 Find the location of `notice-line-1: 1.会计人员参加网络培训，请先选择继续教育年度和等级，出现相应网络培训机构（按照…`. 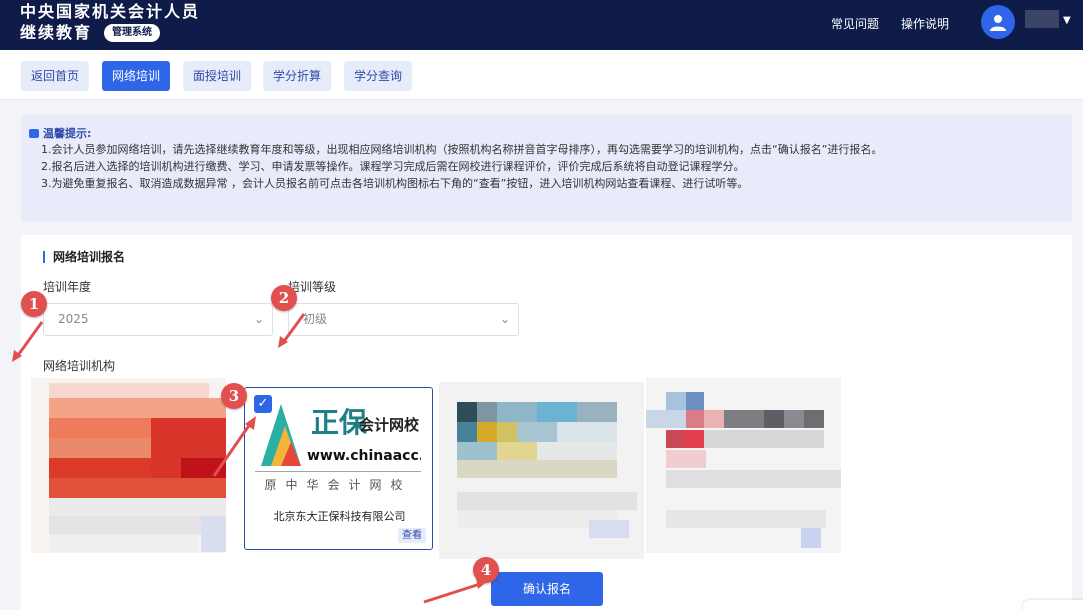

notice-line-1: 1.会计人员参加网络培训，请先选择继续教育年度和等级，出现相应网络培训机构（按照… is located at coordinates (462, 149).